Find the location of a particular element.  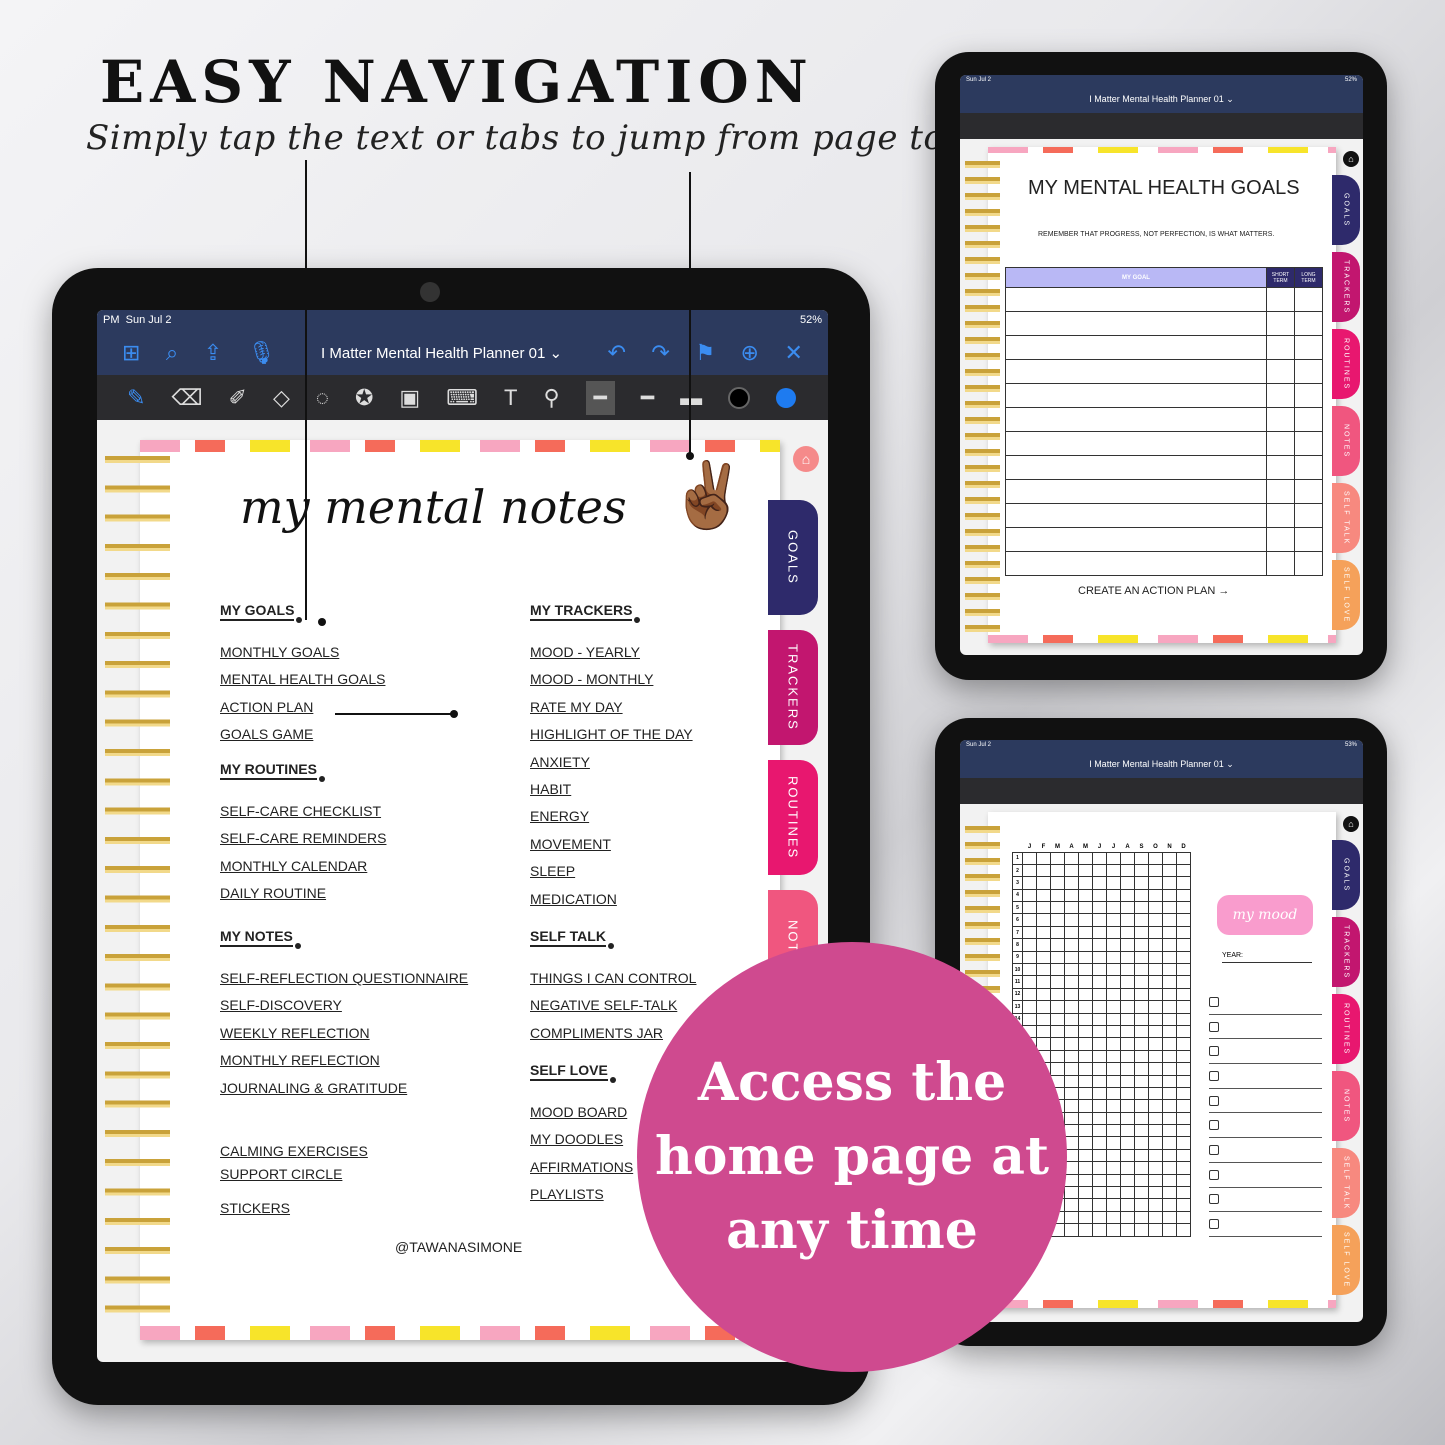

nav-link: SELF-DISCOVERY is located at coordinates (344, 1005).